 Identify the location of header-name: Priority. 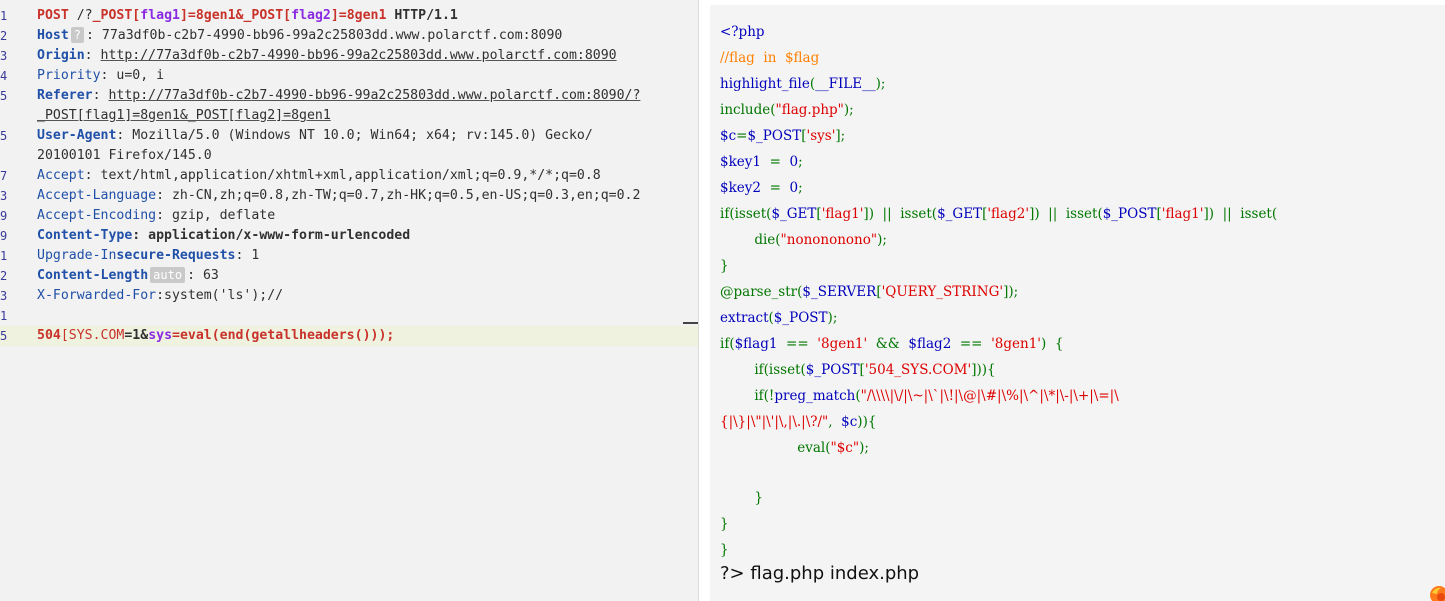
(69, 75).